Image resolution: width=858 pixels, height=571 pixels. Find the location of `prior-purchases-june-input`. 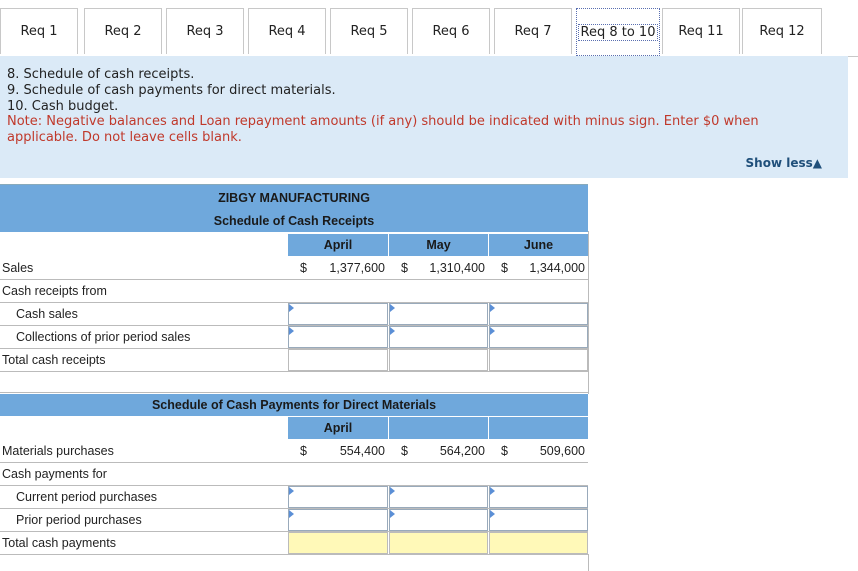

prior-purchases-june-input is located at coordinates (538, 520).